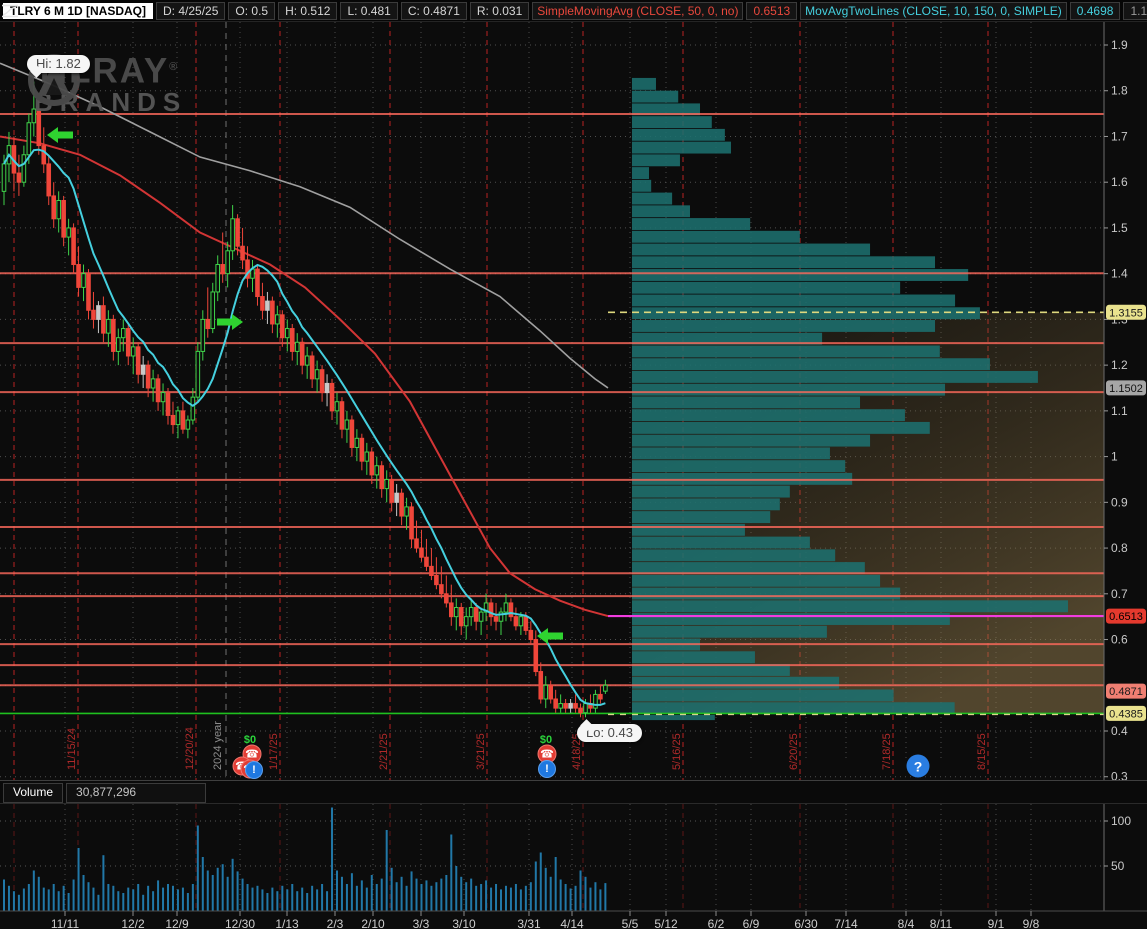 This screenshot has width=1147, height=929. What do you see at coordinates (1119, 182) in the screenshot?
I see `price-tick-label: 1.6` at bounding box center [1119, 182].